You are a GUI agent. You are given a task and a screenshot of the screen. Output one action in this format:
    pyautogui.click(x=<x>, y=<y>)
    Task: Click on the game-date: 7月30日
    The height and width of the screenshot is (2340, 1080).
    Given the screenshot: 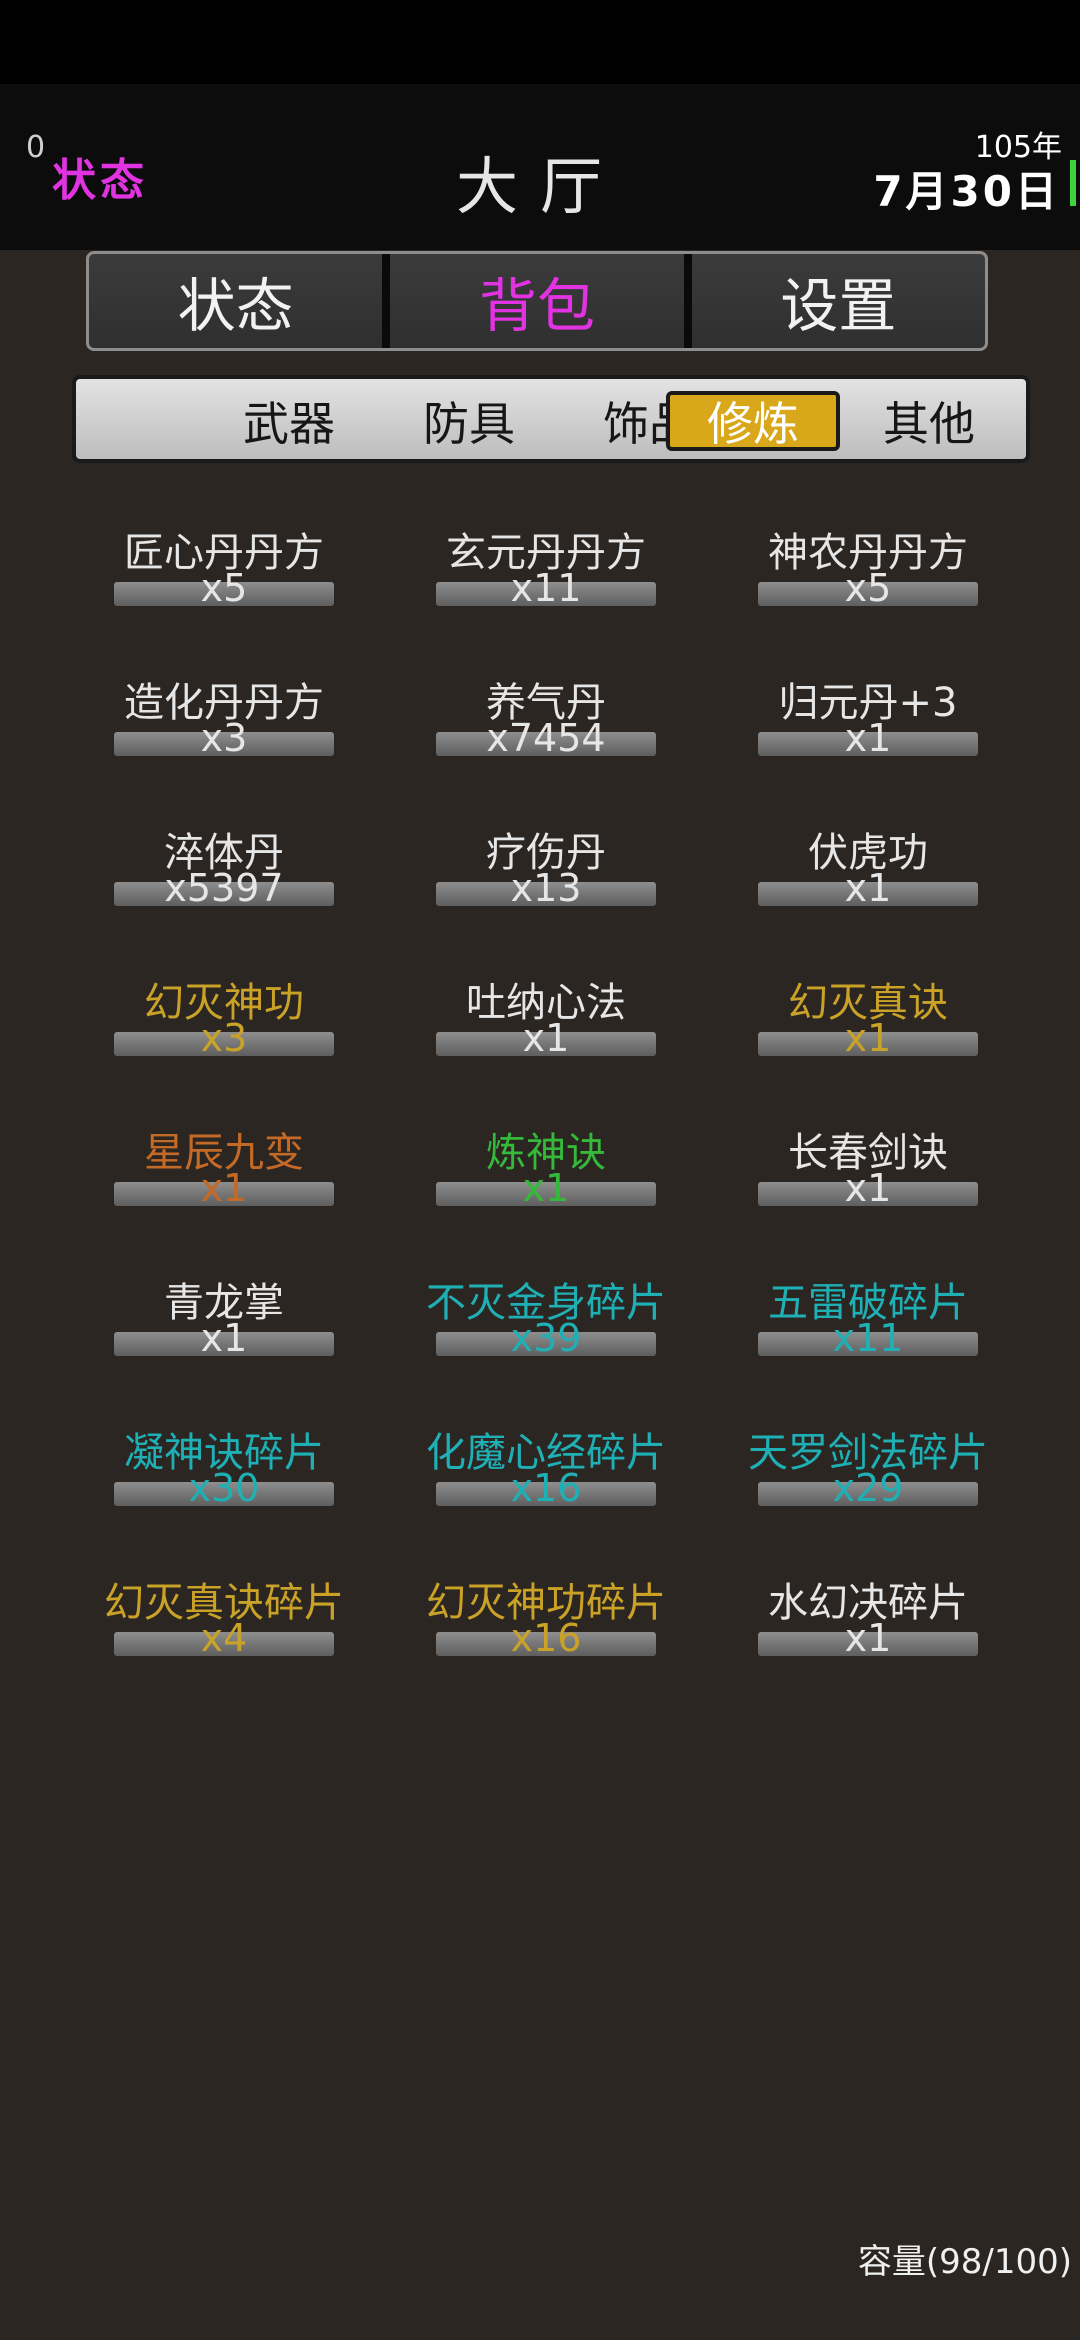 What is the action you would take?
    pyautogui.click(x=966, y=191)
    